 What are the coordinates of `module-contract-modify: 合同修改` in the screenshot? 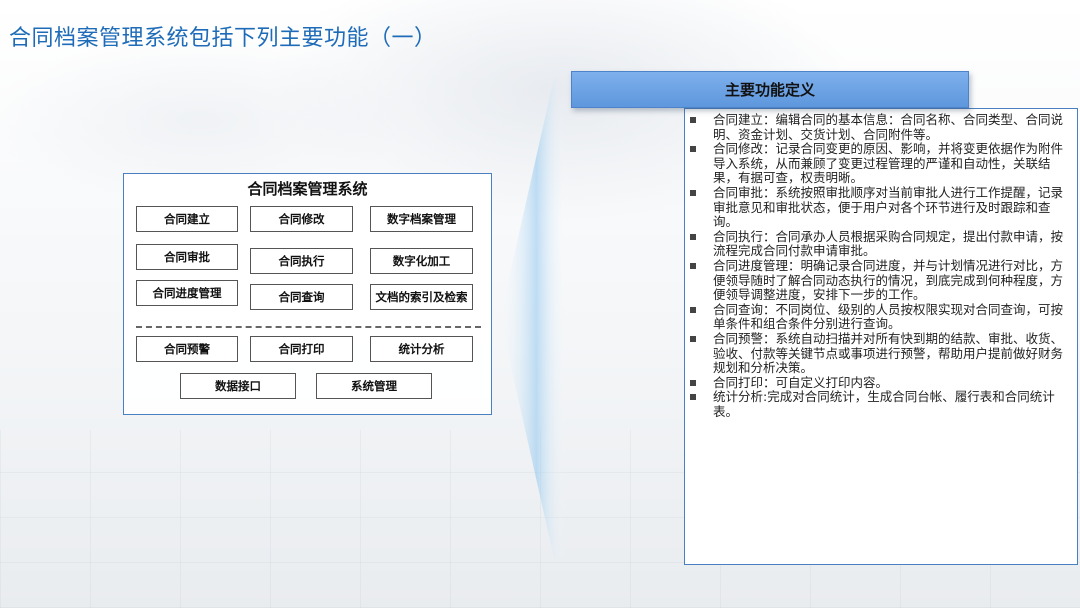 It's located at (301, 219).